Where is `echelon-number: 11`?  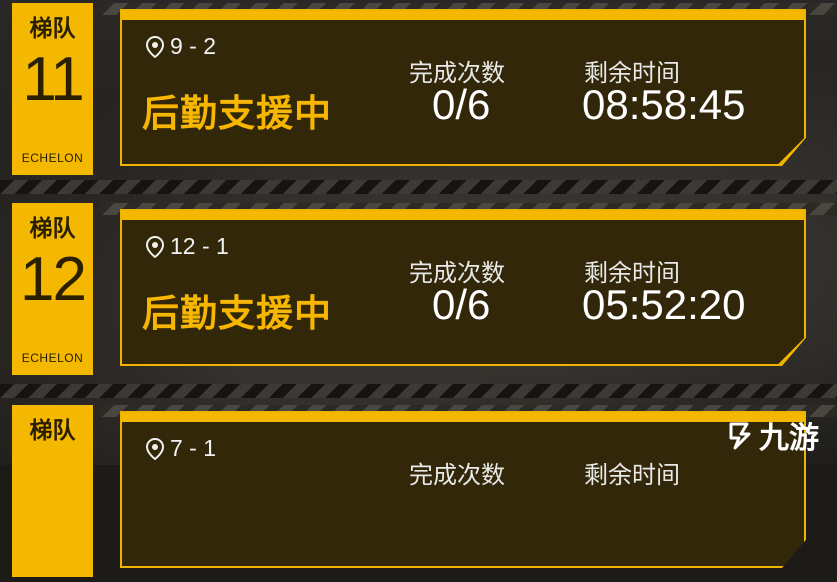
echelon-number: 11 is located at coordinates (53, 79).